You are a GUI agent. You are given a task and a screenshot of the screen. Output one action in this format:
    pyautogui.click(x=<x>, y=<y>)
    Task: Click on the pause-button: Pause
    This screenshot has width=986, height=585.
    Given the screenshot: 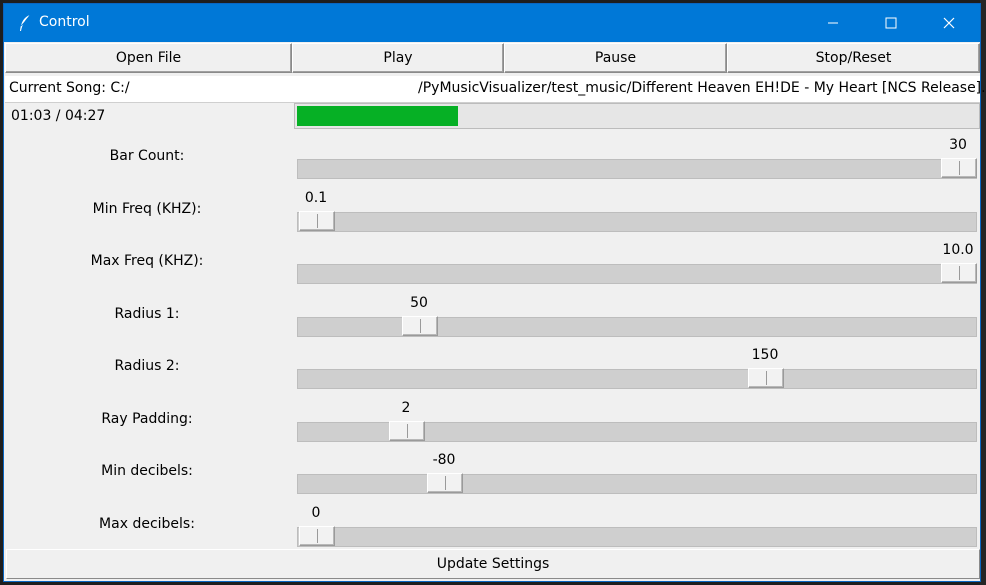 What is the action you would take?
    pyautogui.click(x=615, y=58)
    